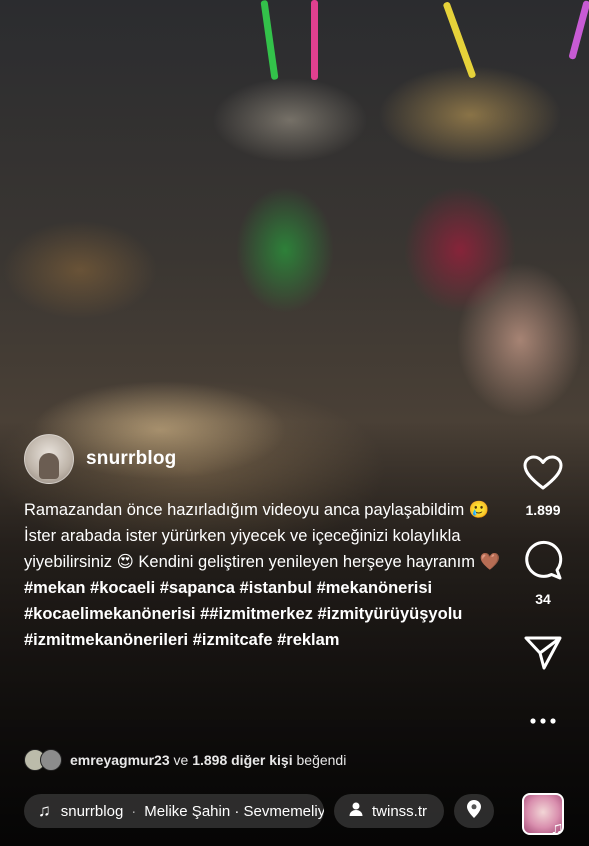 The image size is (589, 846). I want to click on person-icon, so click(356, 811).